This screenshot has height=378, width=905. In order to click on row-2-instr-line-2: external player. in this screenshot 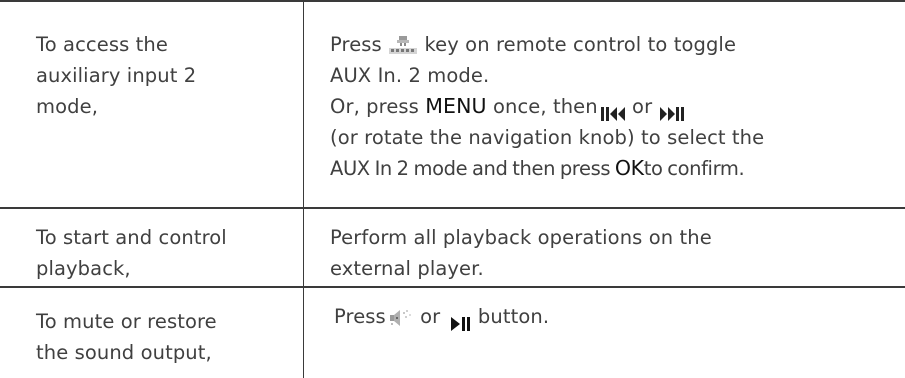, I will do `click(407, 268)`.